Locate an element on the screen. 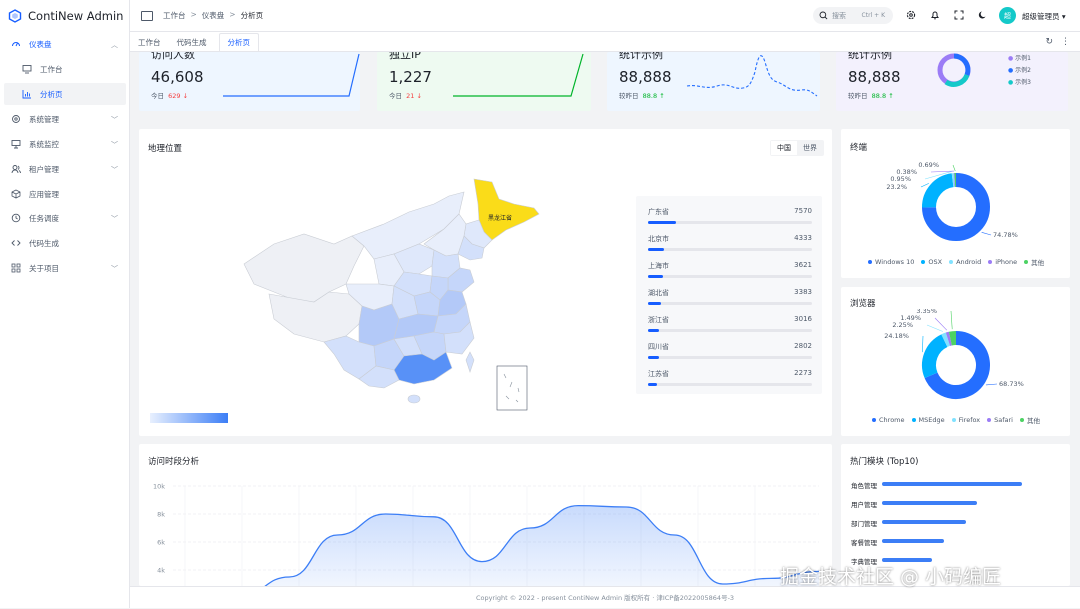  stat-card-example-2: 统计示例 88,888 较昨日 88.8 ↑ ● 示例1 ● 示例2 ● 示例3 is located at coordinates (952, 81).